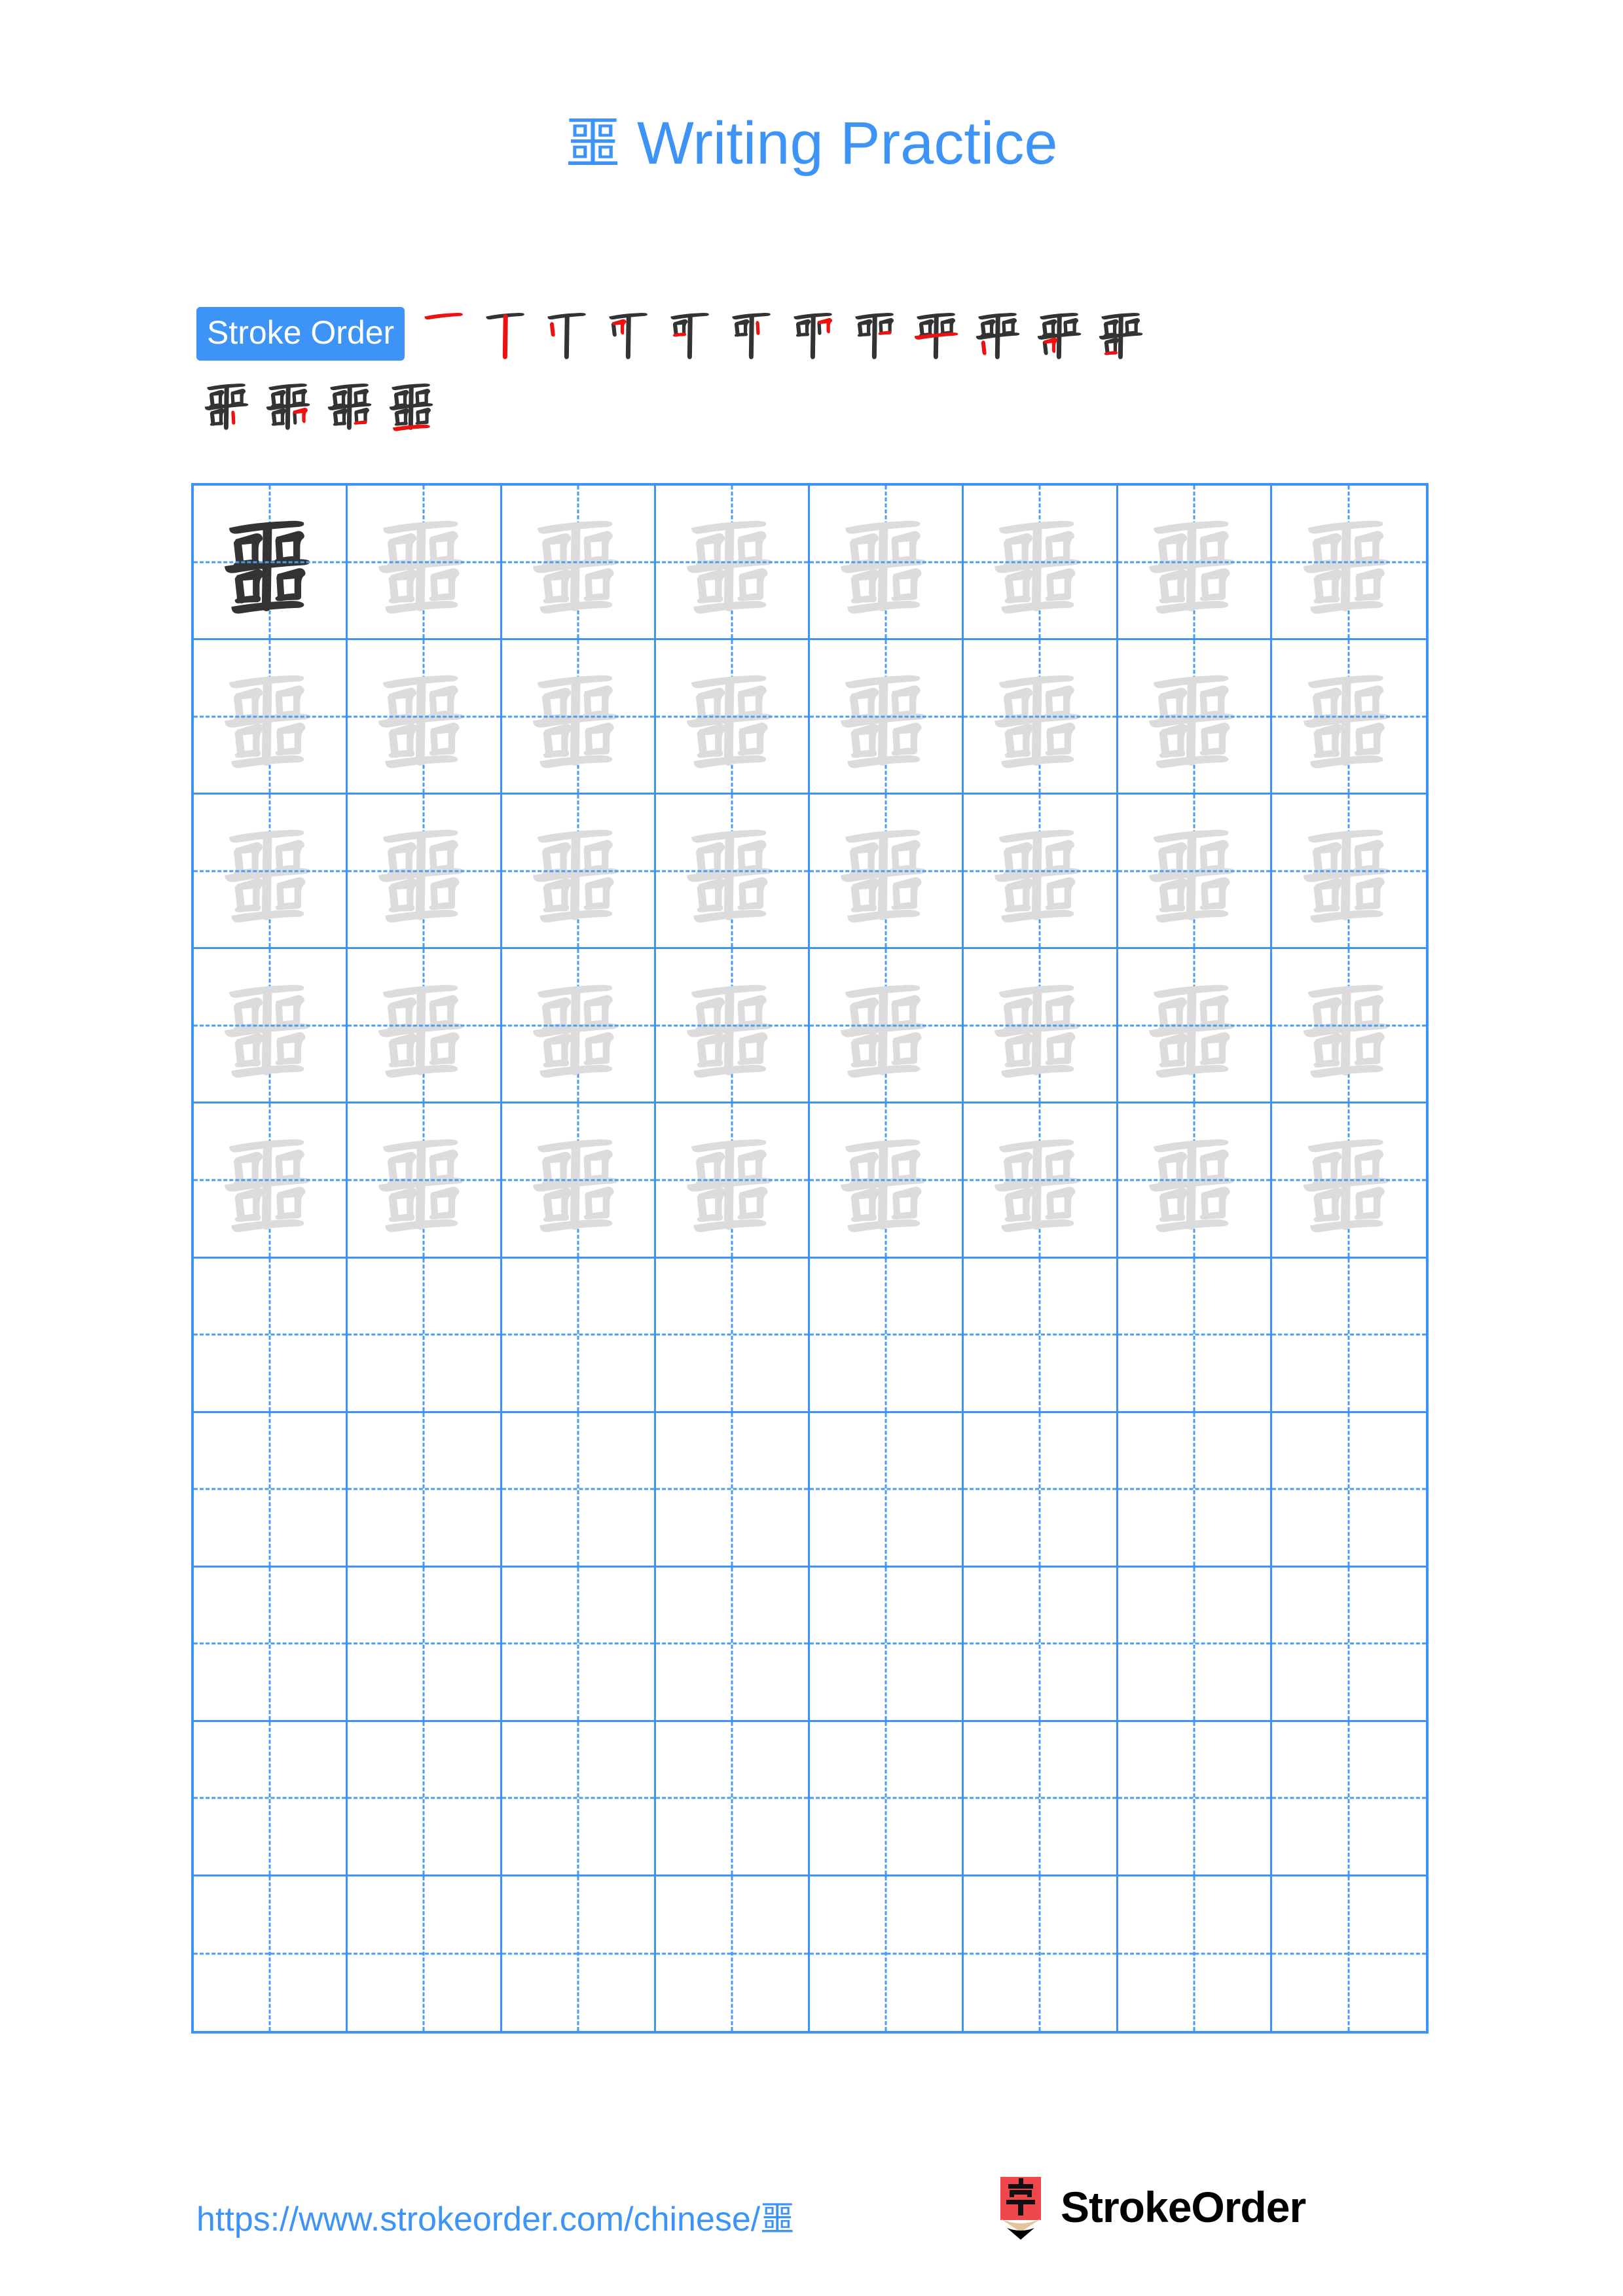  Describe the element at coordinates (271, 1798) in the screenshot. I see `practice-cell-r9c1` at that location.